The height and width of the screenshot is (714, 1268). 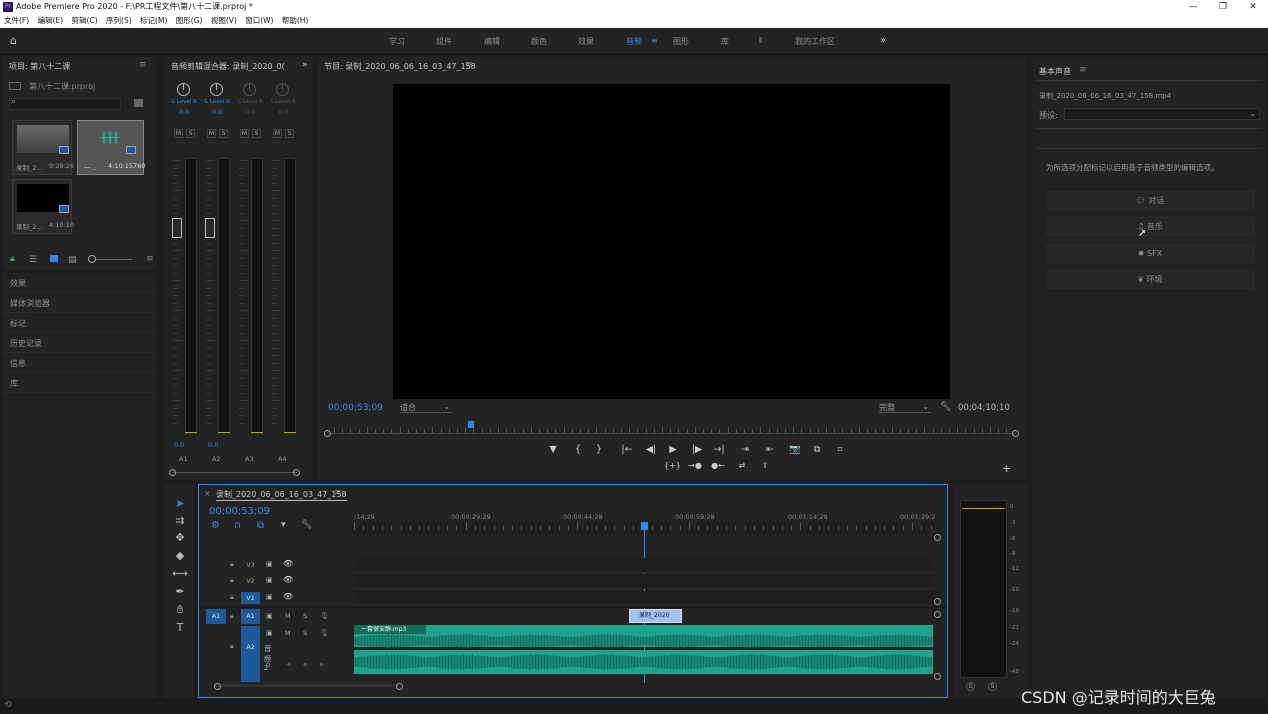 What do you see at coordinates (207, 493) in the screenshot?
I see `close-sequence-tab-icon: ×` at bounding box center [207, 493].